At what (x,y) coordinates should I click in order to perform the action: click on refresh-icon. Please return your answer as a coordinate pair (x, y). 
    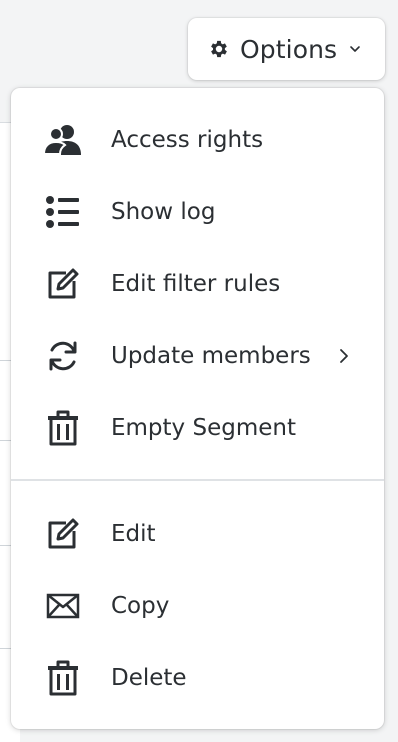
    Looking at the image, I should click on (63, 356).